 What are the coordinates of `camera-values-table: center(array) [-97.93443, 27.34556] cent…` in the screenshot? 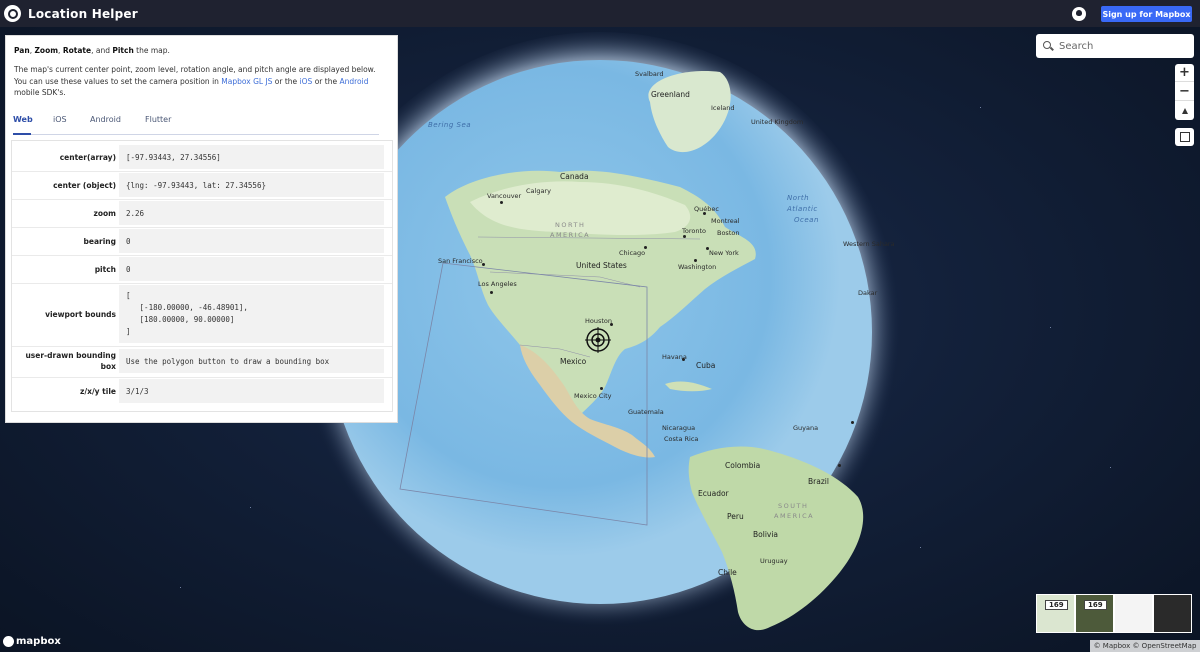 It's located at (202, 276).